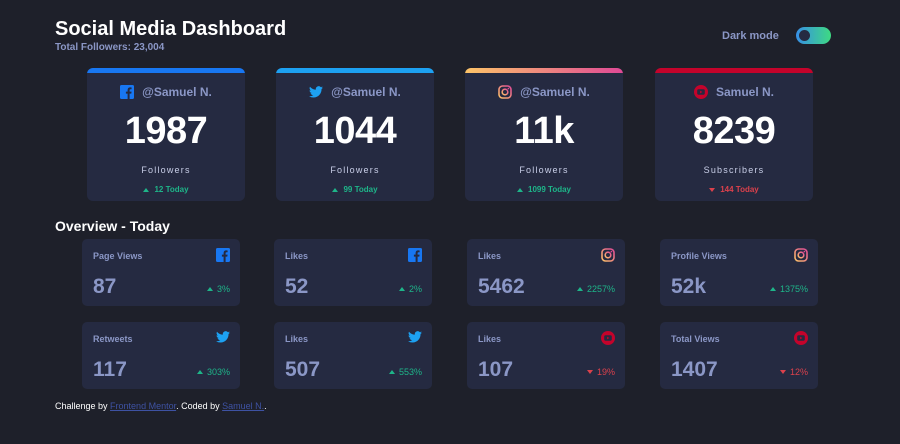  I want to click on overview-change: 3%, so click(218, 289).